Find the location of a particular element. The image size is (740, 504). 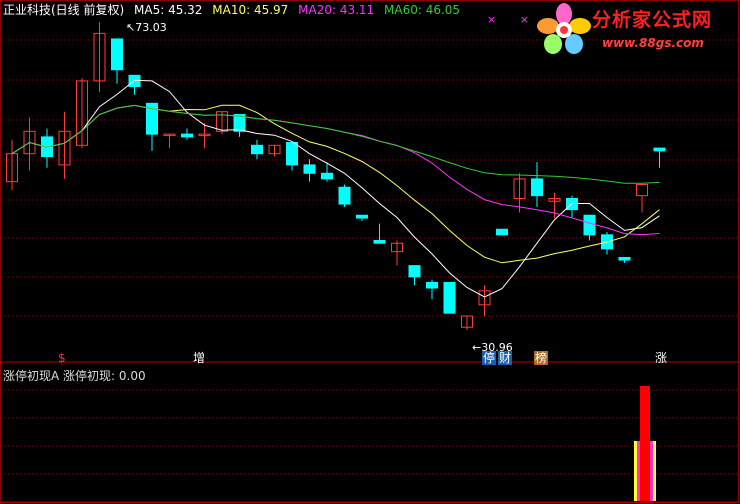

indicator-header: 涨停初现A 涨停初现: 0.00 is located at coordinates (74, 375).